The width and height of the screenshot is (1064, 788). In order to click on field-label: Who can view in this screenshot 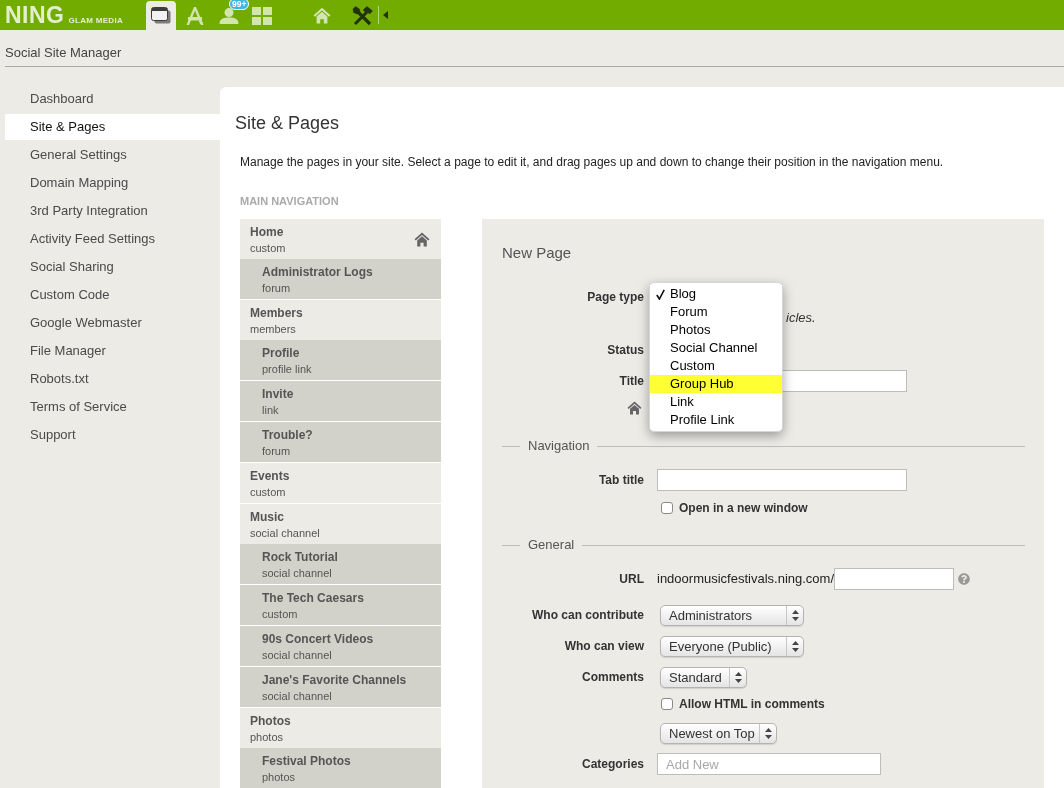, I will do `click(604, 646)`.